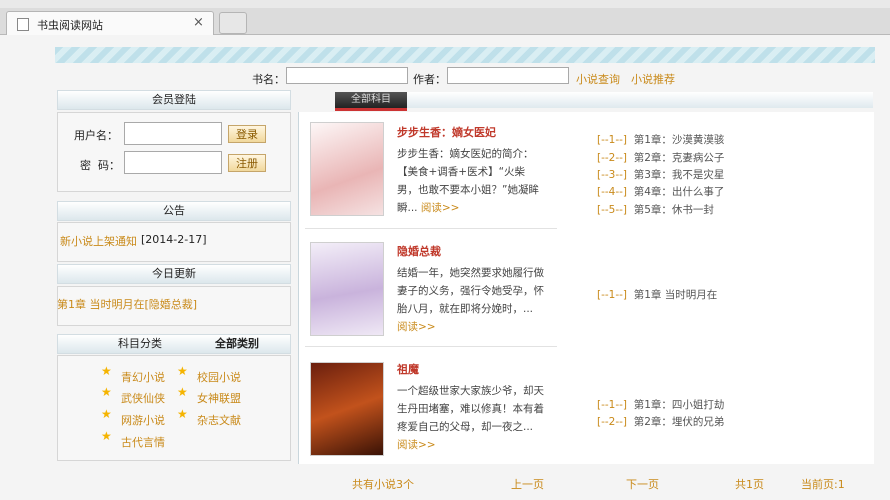 The height and width of the screenshot is (500, 890). Describe the element at coordinates (140, 343) in the screenshot. I see `category-title: 科目分类` at that location.